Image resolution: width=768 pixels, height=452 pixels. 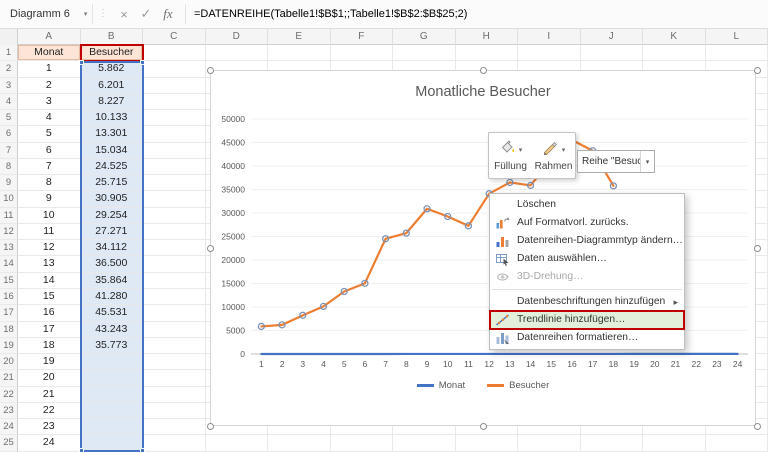 What do you see at coordinates (487, 37) in the screenshot?
I see `column-header-H: H` at bounding box center [487, 37].